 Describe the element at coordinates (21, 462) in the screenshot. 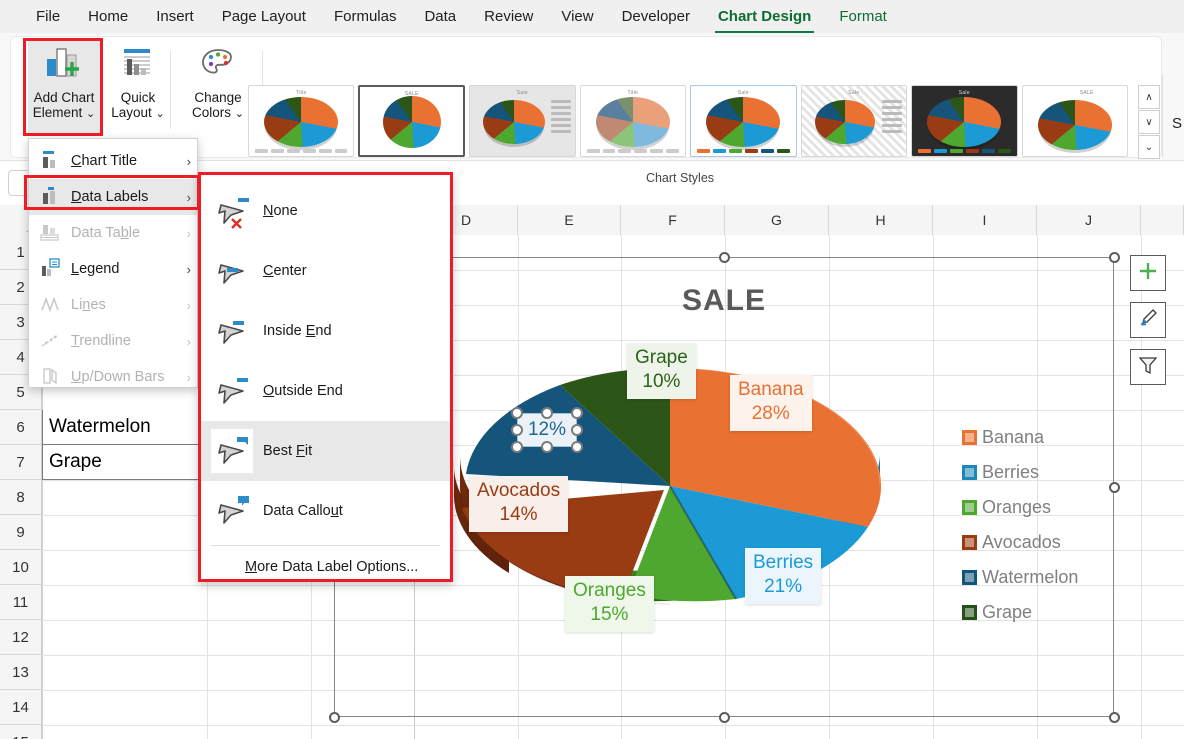

I see `row-header-7: 7` at that location.